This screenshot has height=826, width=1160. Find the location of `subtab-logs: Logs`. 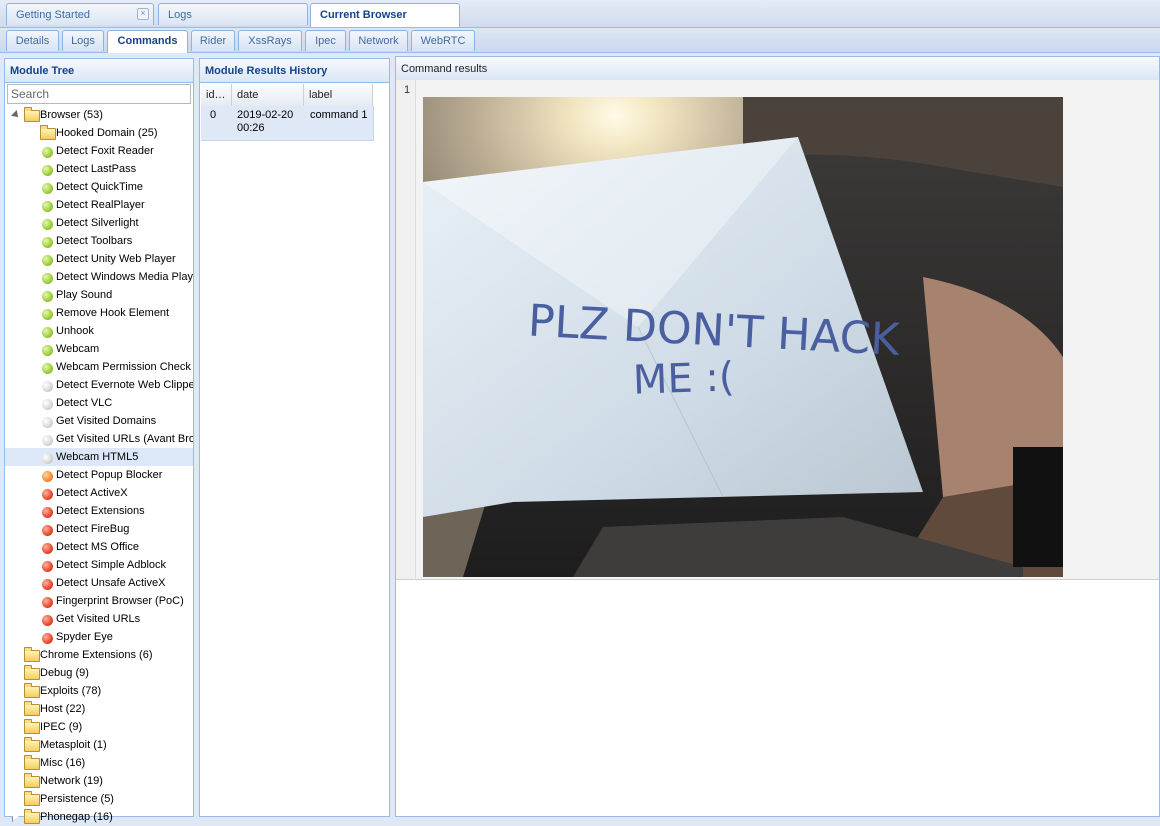

subtab-logs: Logs is located at coordinates (83, 40).